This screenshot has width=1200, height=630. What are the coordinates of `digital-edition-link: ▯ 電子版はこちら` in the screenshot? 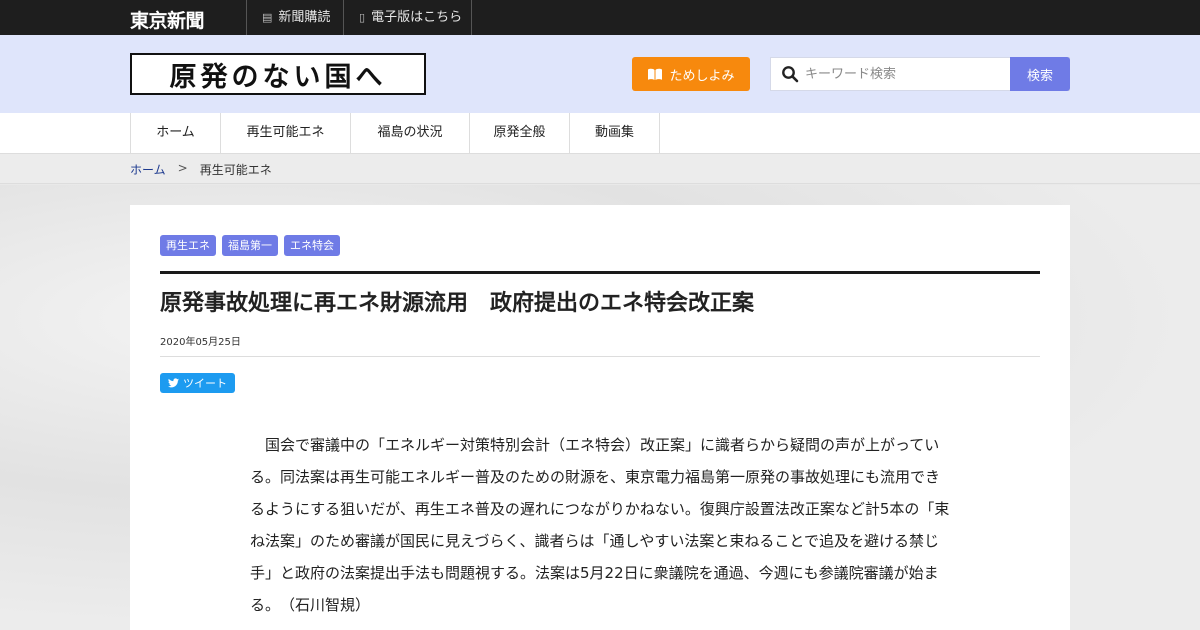 It's located at (407, 17).